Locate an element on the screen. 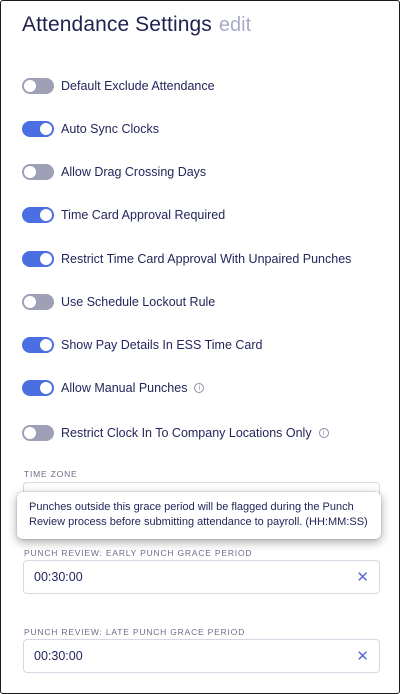 Image resolution: width=400 pixels, height=694 pixels. toggle-label: Time Card Approval Required is located at coordinates (143, 215).